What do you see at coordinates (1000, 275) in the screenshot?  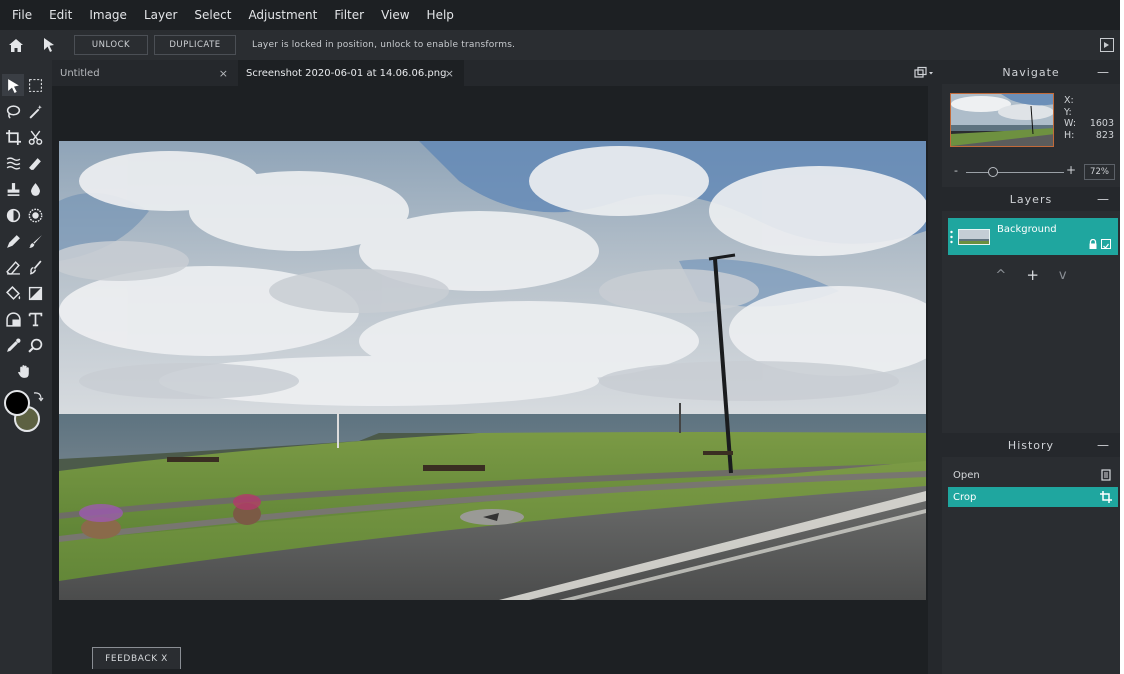 I see `move-layer-up-button: ^` at bounding box center [1000, 275].